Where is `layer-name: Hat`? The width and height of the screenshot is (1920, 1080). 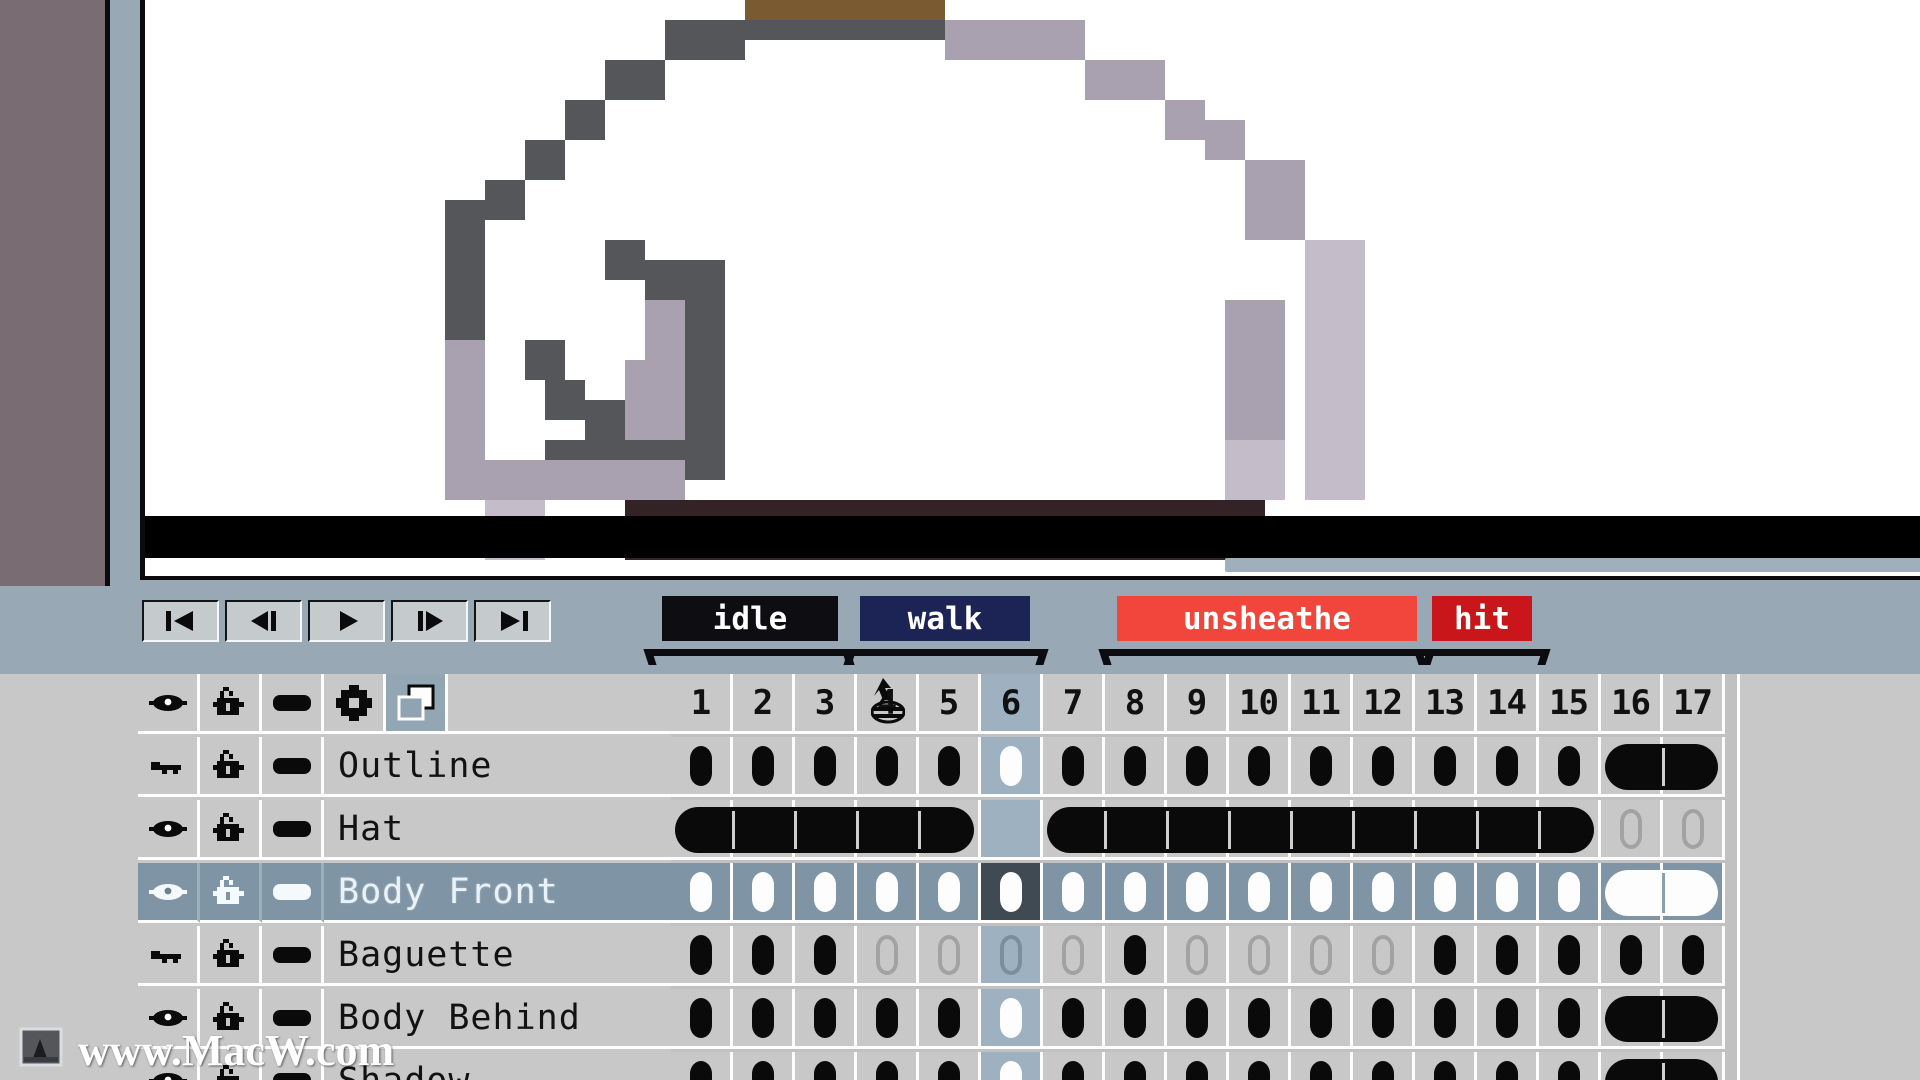 layer-name: Hat is located at coordinates (497, 830).